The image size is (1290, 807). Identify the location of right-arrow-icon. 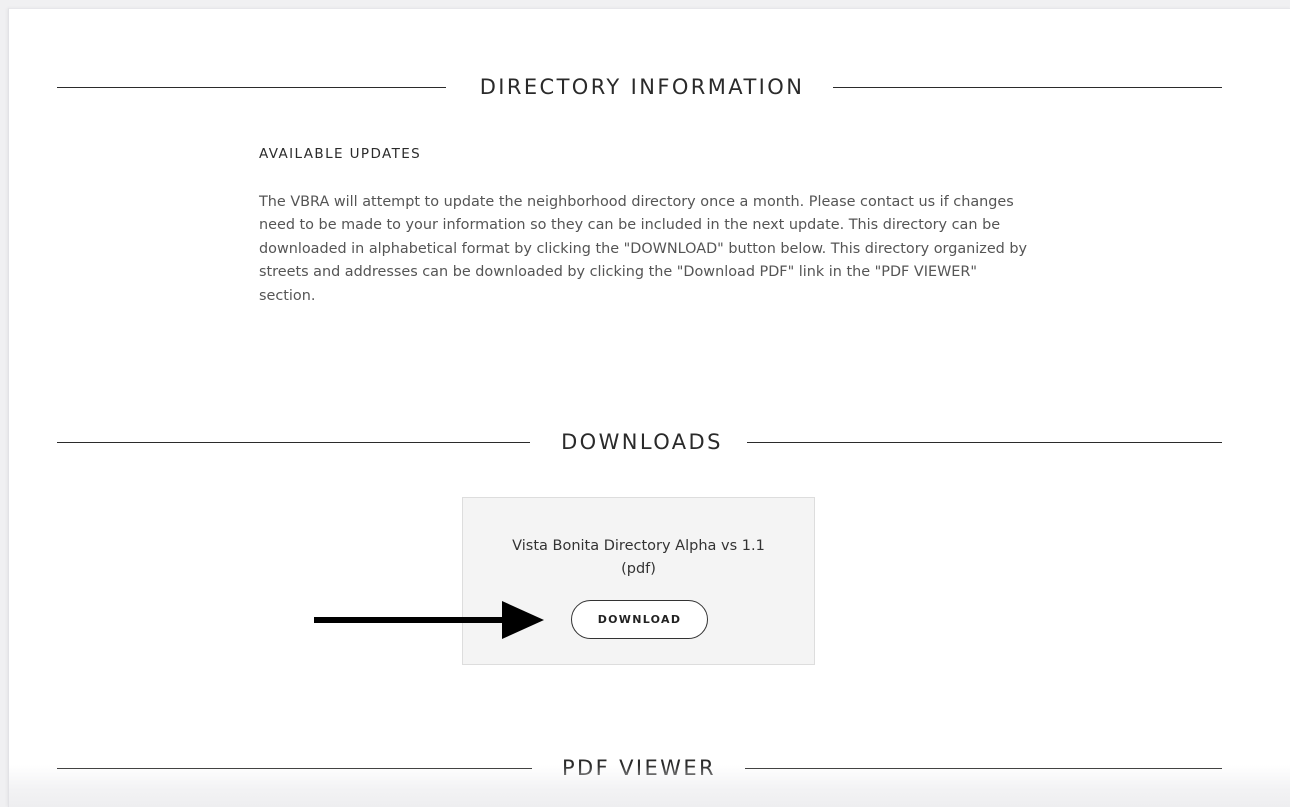
(429, 620).